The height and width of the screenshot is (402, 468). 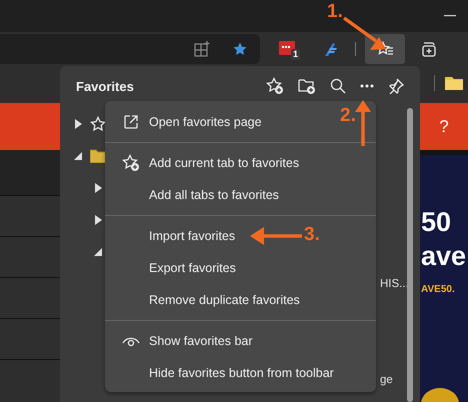 What do you see at coordinates (444, 126) in the screenshot?
I see `help-link: ?` at bounding box center [444, 126].